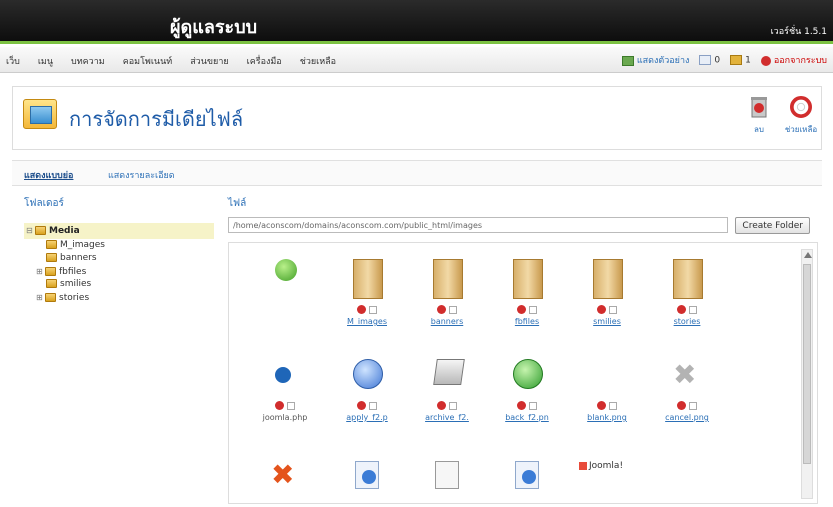 The image size is (833, 507). I want to click on checkmark-icon, so click(368, 374).